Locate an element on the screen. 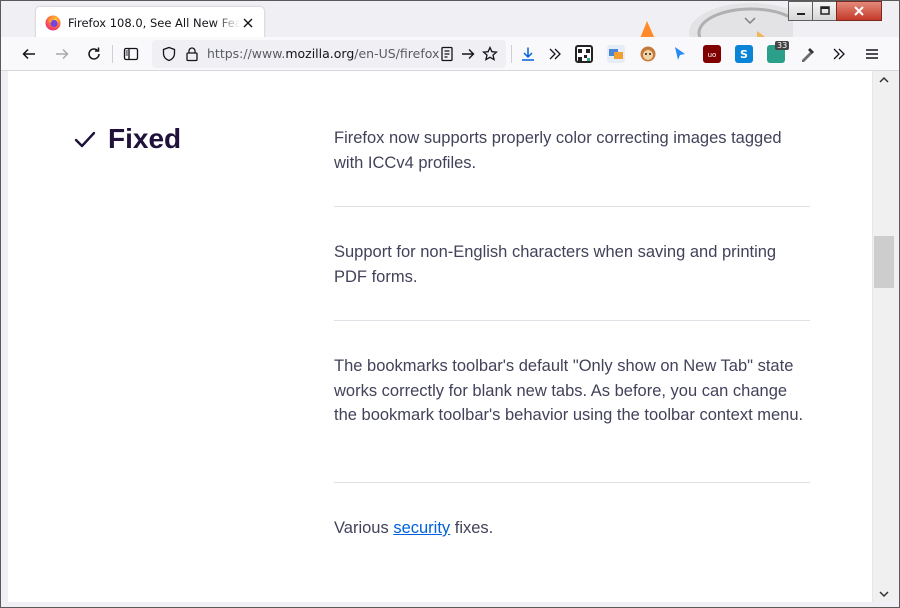 This screenshot has width=900, height=608. restore-icon is located at coordinates (824, 11).